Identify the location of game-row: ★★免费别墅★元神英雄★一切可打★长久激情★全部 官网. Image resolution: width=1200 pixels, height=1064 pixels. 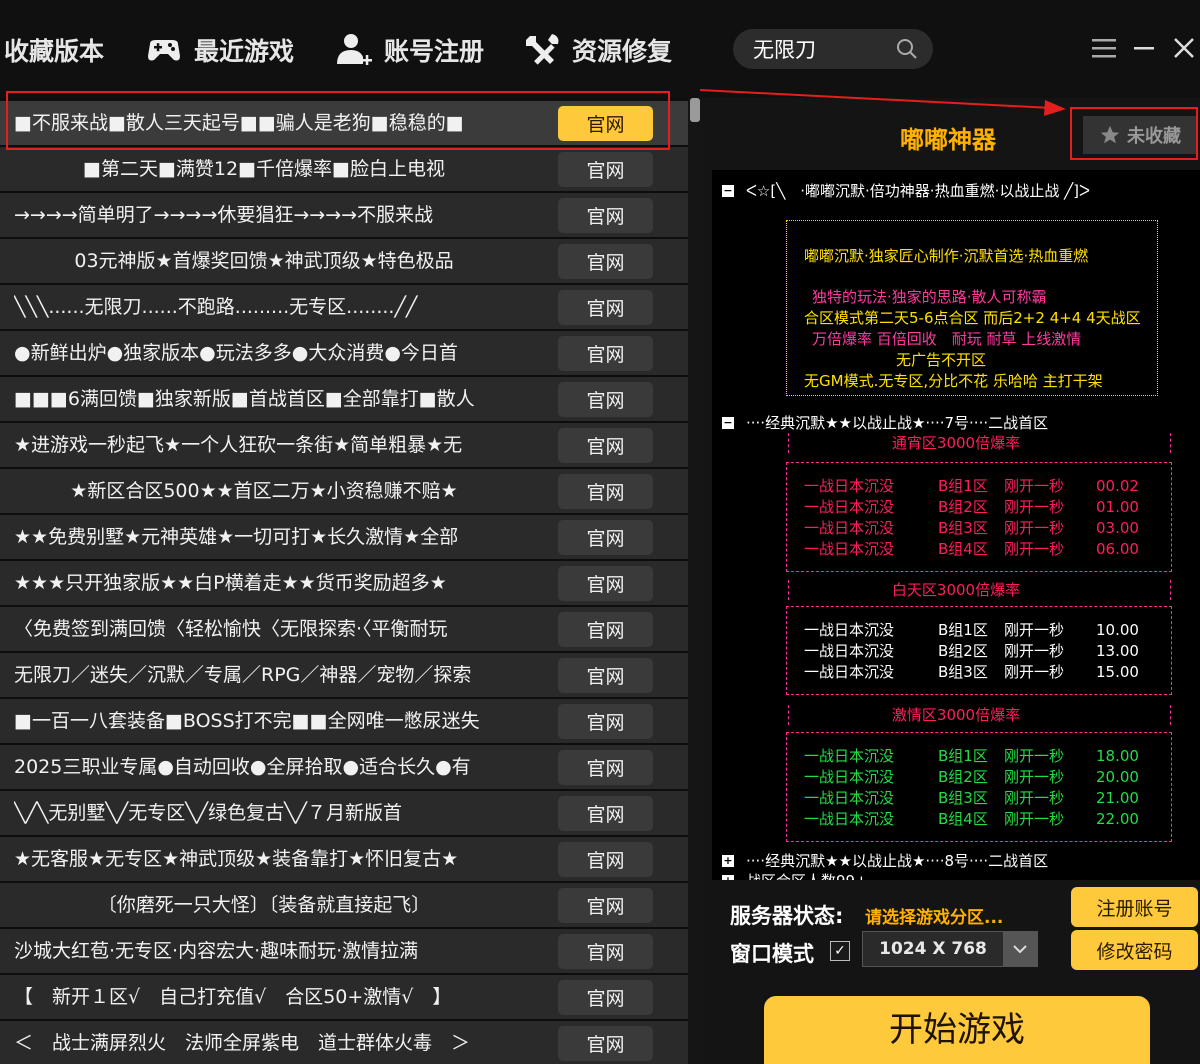
(344, 537).